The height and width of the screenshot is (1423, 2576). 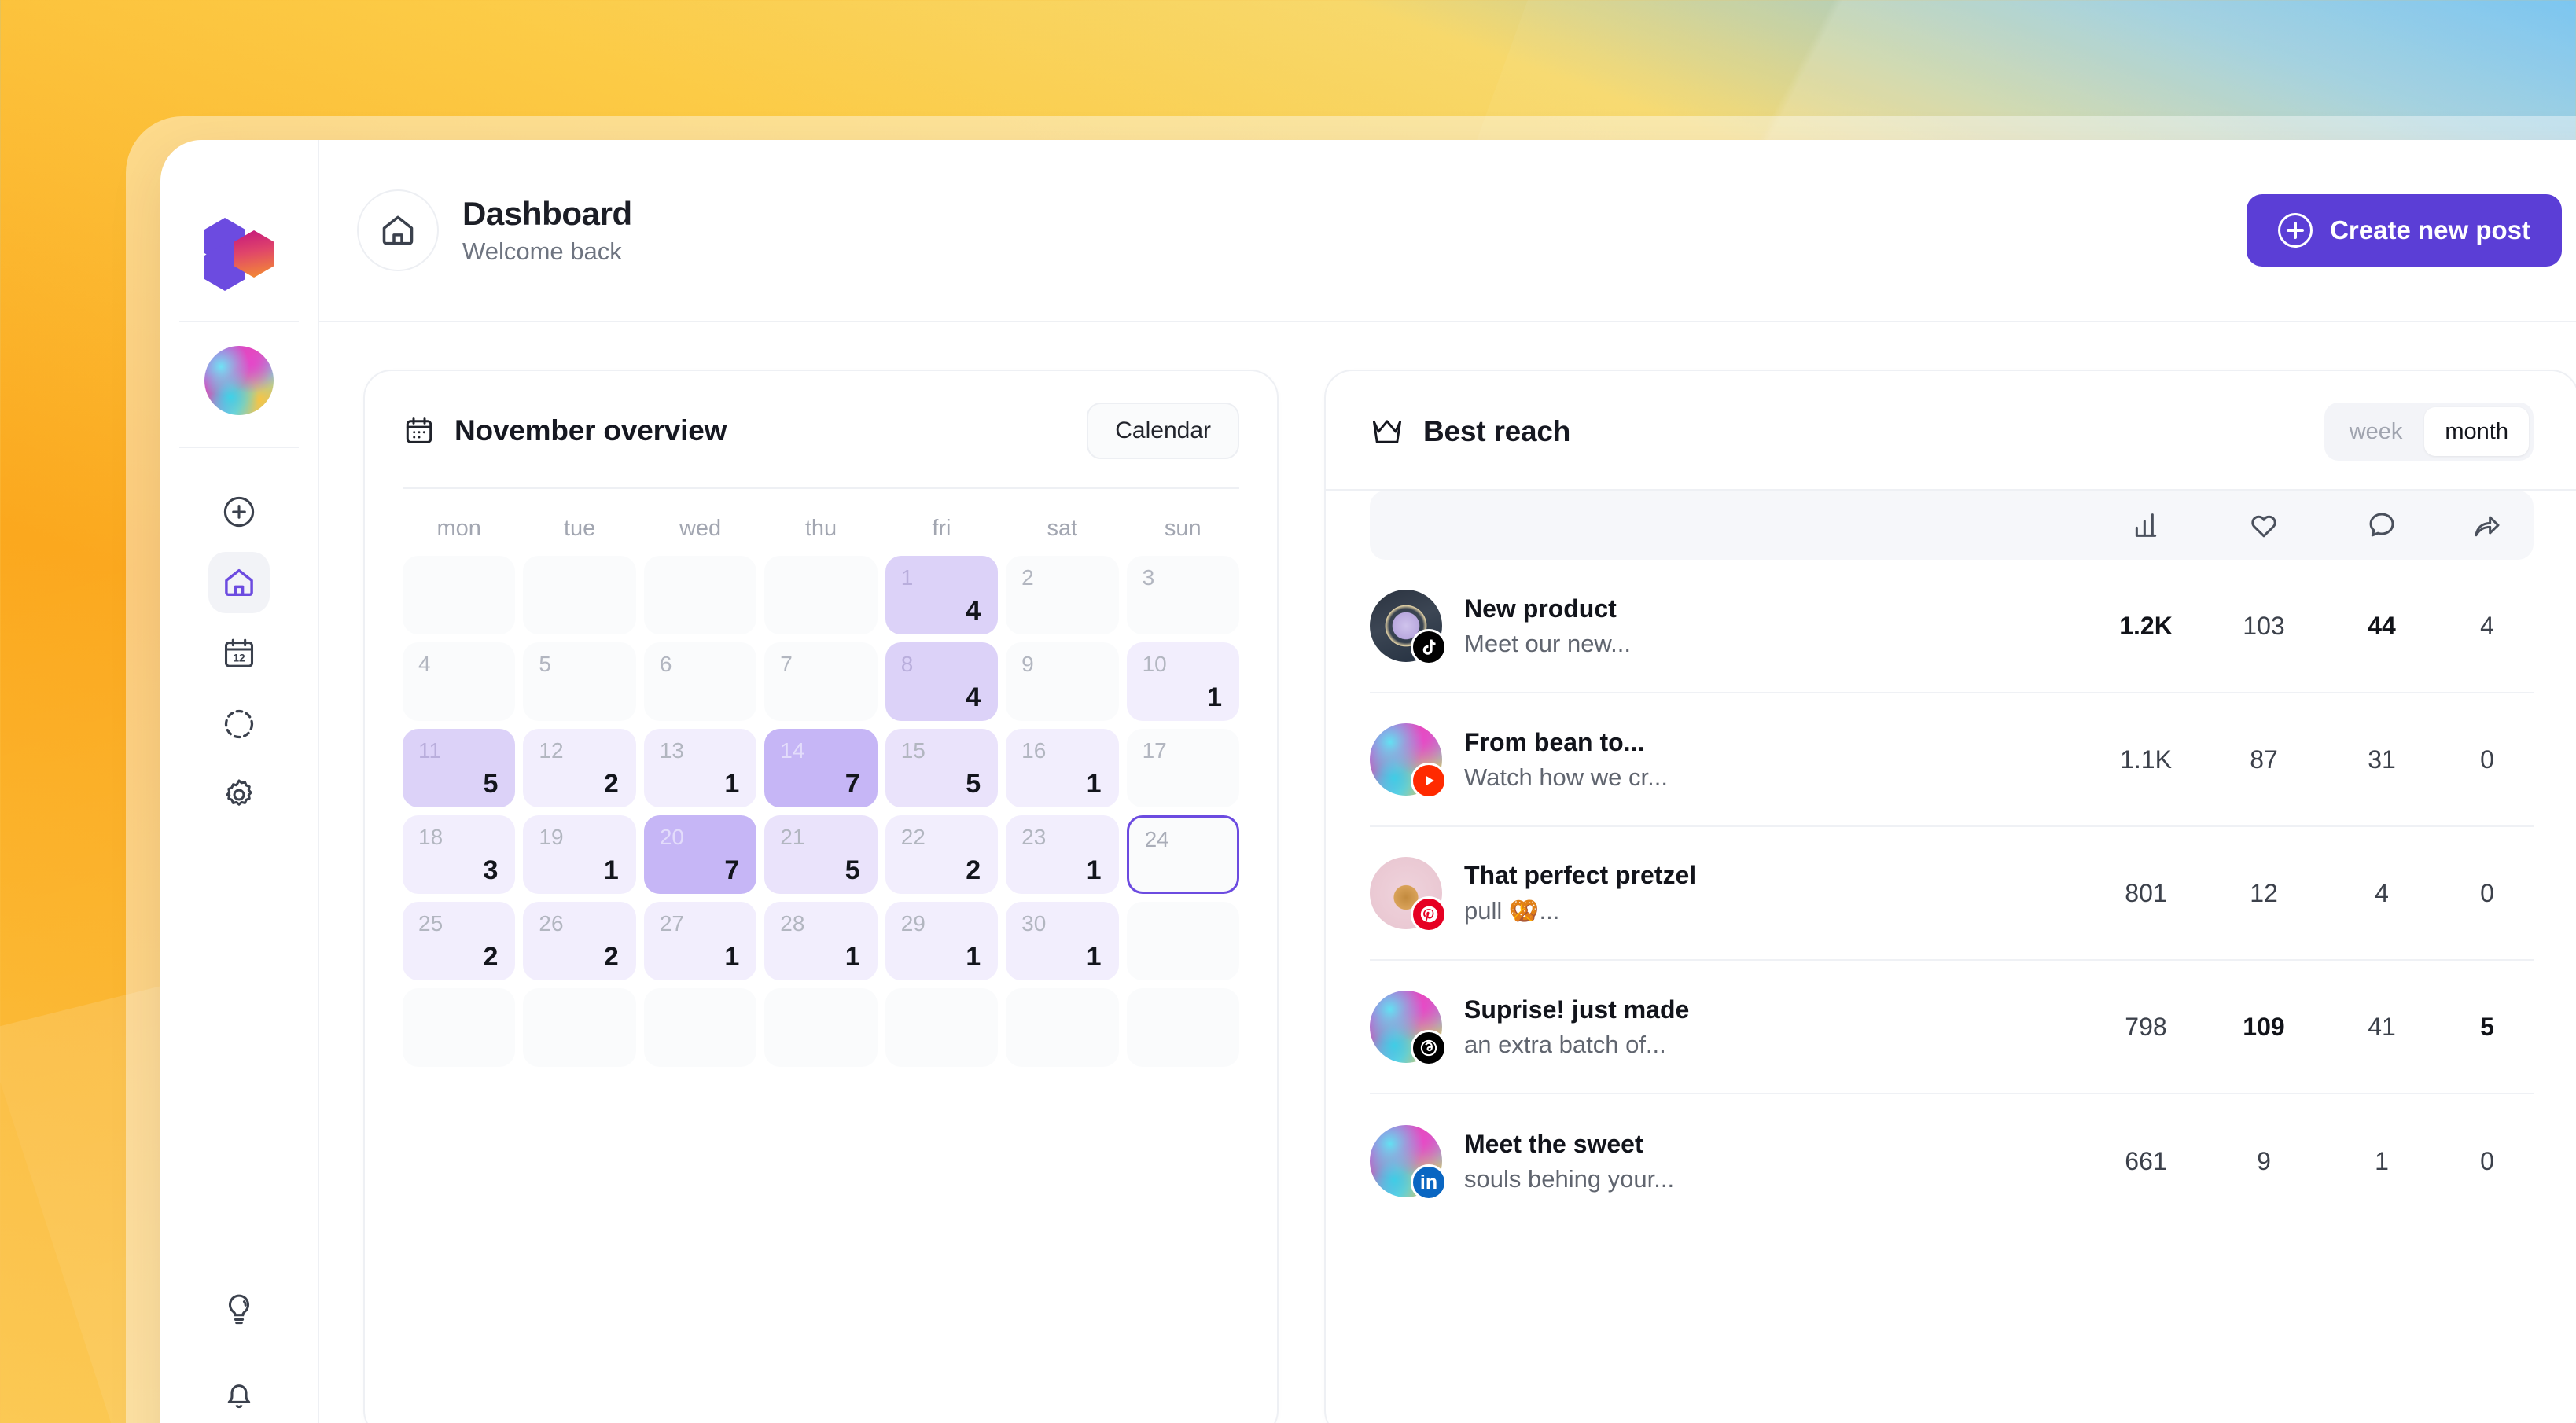 What do you see at coordinates (239, 724) in the screenshot?
I see `sidebar-item-drafts` at bounding box center [239, 724].